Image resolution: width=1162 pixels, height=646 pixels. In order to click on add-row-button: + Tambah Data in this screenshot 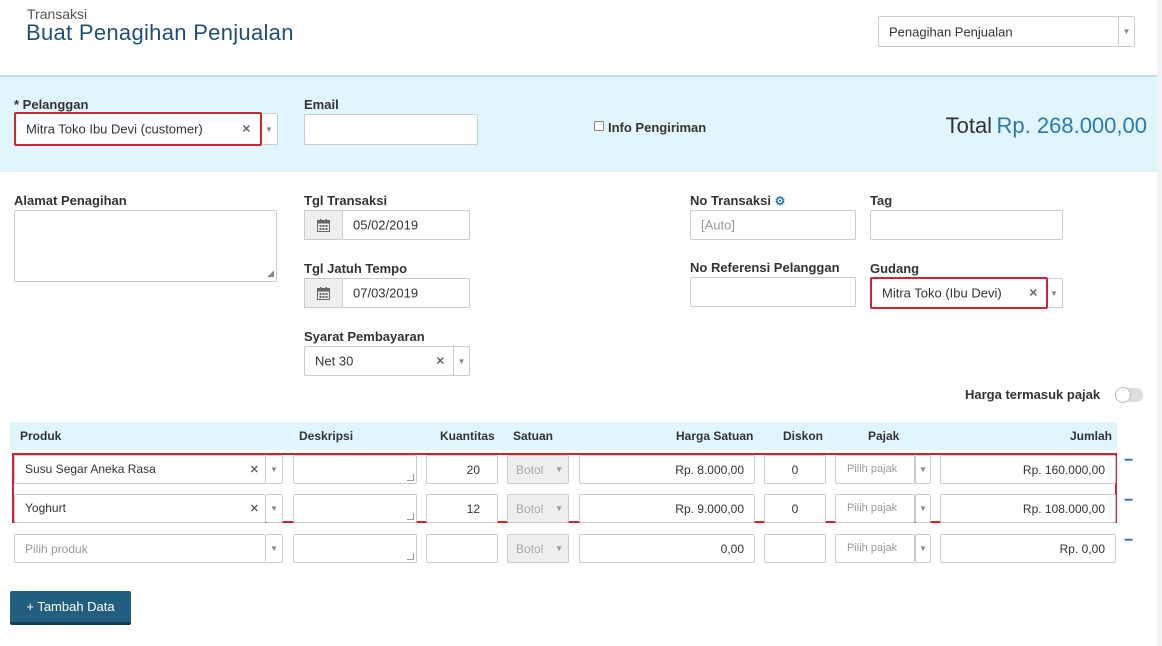, I will do `click(70, 608)`.